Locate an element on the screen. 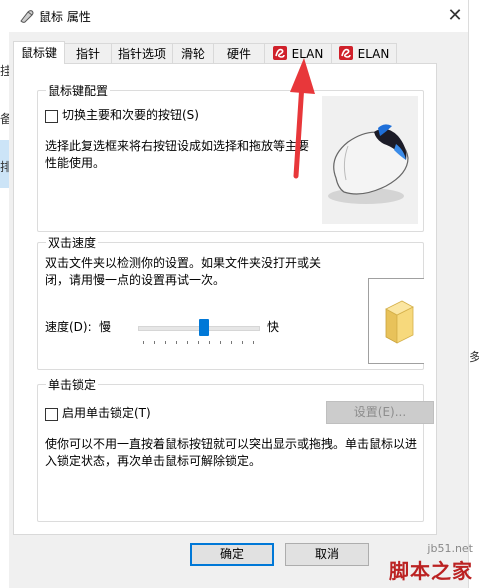 The height and width of the screenshot is (588, 479). double-click-description: 闭，请用慢一点的设置再试一次。 is located at coordinates (135, 280).